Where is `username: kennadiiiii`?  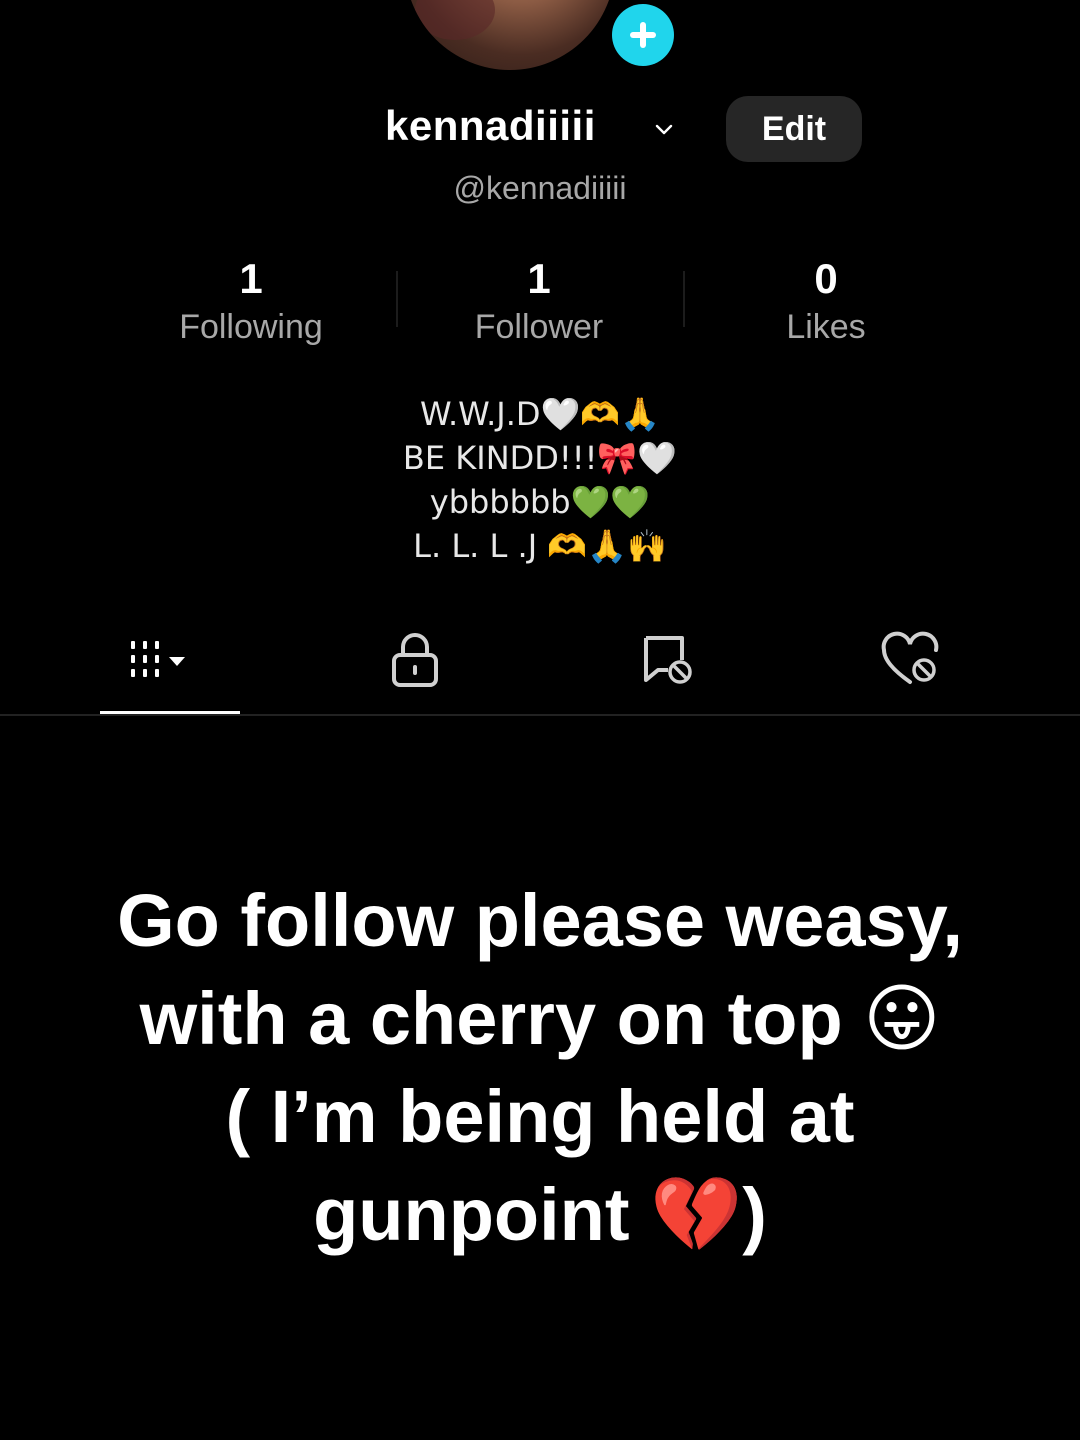 username: kennadiiiii is located at coordinates (490, 126).